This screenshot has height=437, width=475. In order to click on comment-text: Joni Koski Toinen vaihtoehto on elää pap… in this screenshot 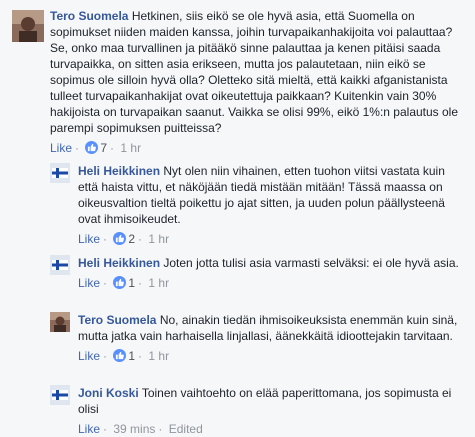, I will do `click(272, 401)`.